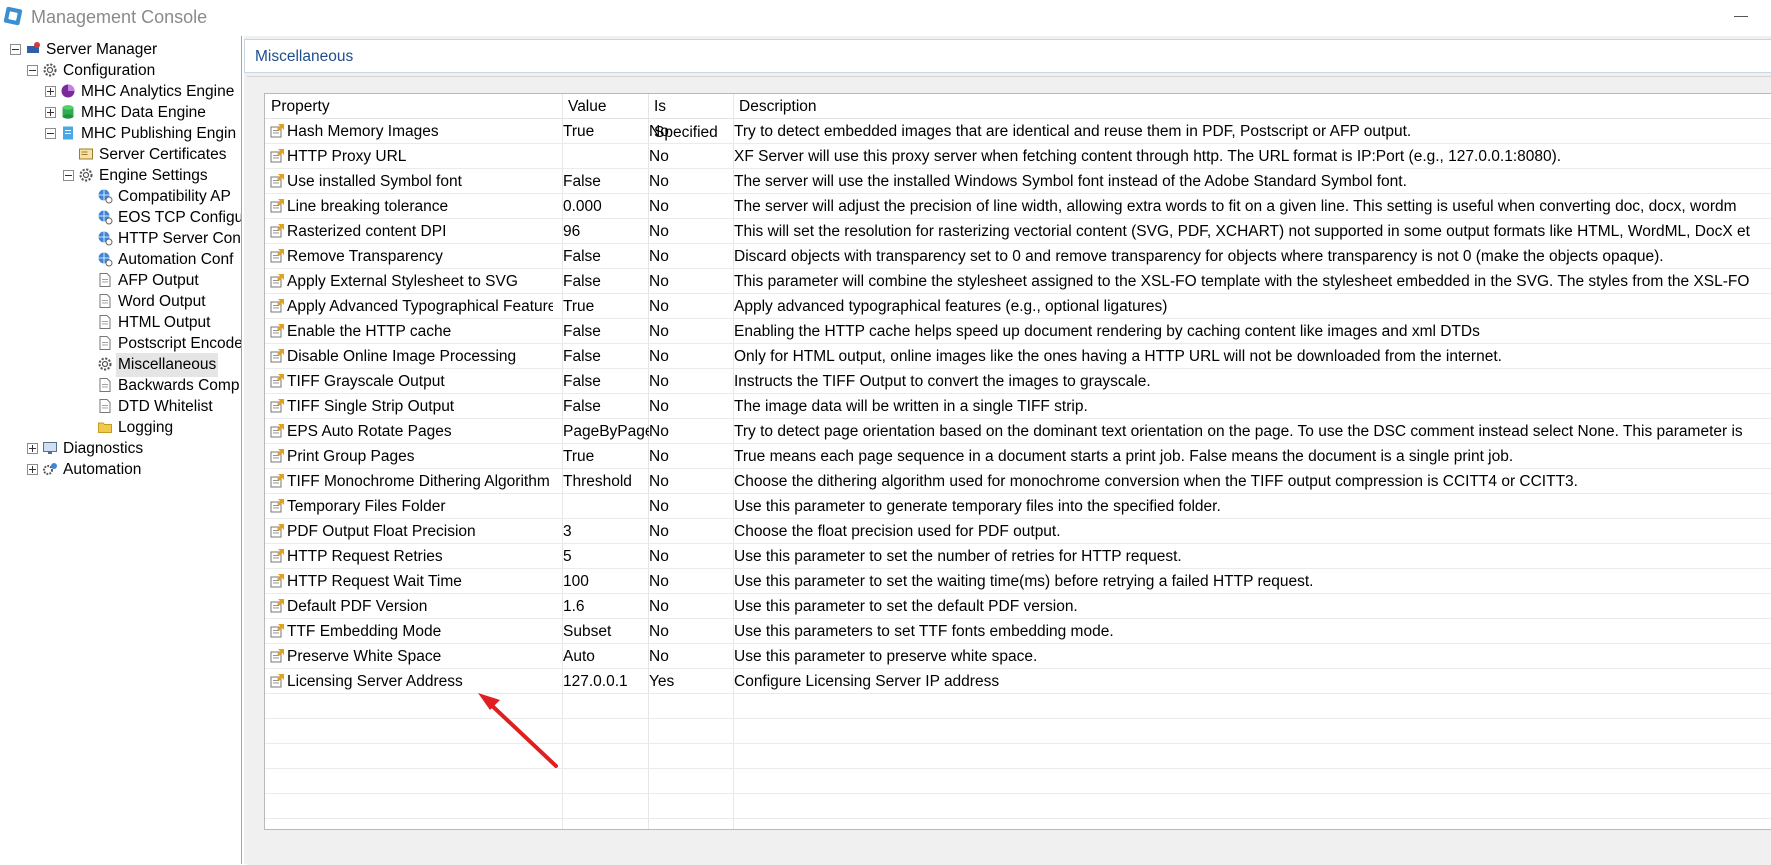  What do you see at coordinates (357, 606) in the screenshot?
I see `property-cell: Default PDF Version` at bounding box center [357, 606].